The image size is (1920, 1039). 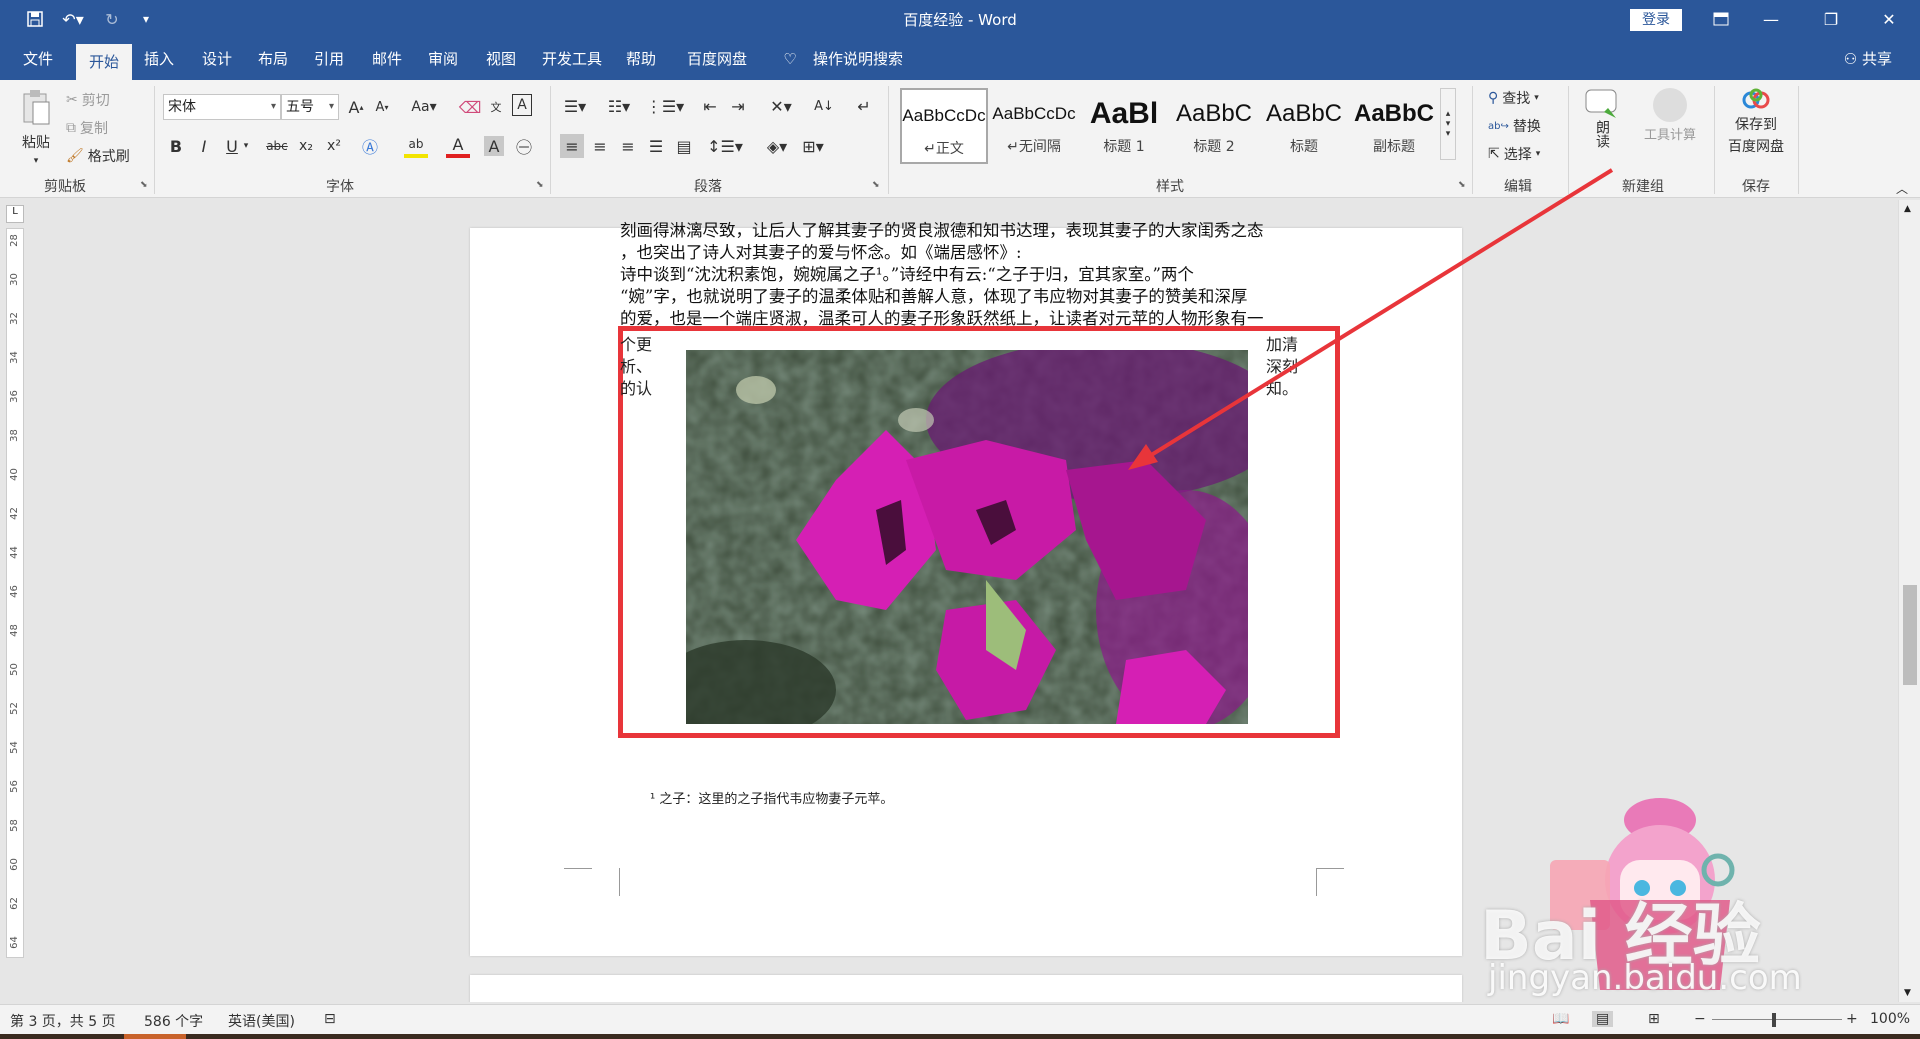 What do you see at coordinates (387, 59) in the screenshot?
I see `tab-mailings: 邮件` at bounding box center [387, 59].